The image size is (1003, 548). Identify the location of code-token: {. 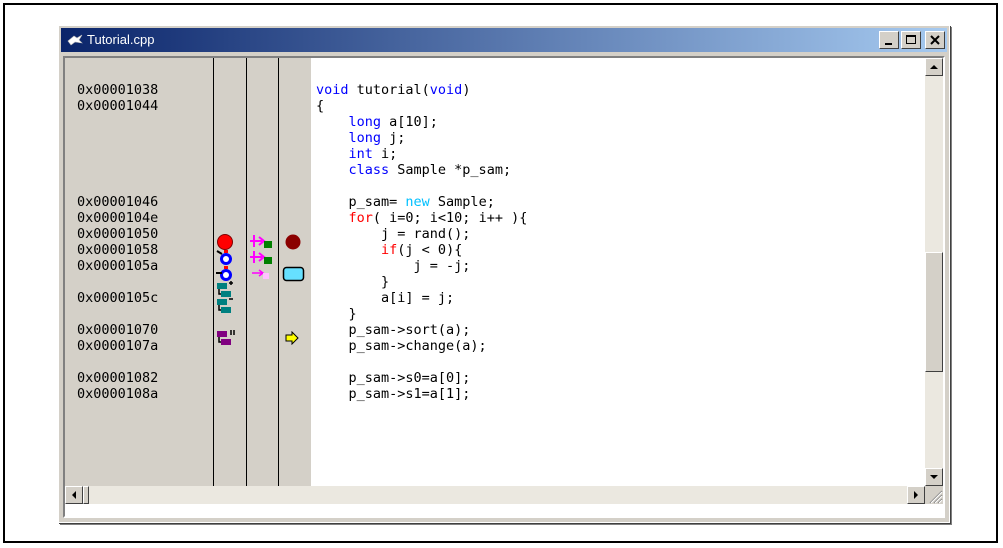
(320, 106).